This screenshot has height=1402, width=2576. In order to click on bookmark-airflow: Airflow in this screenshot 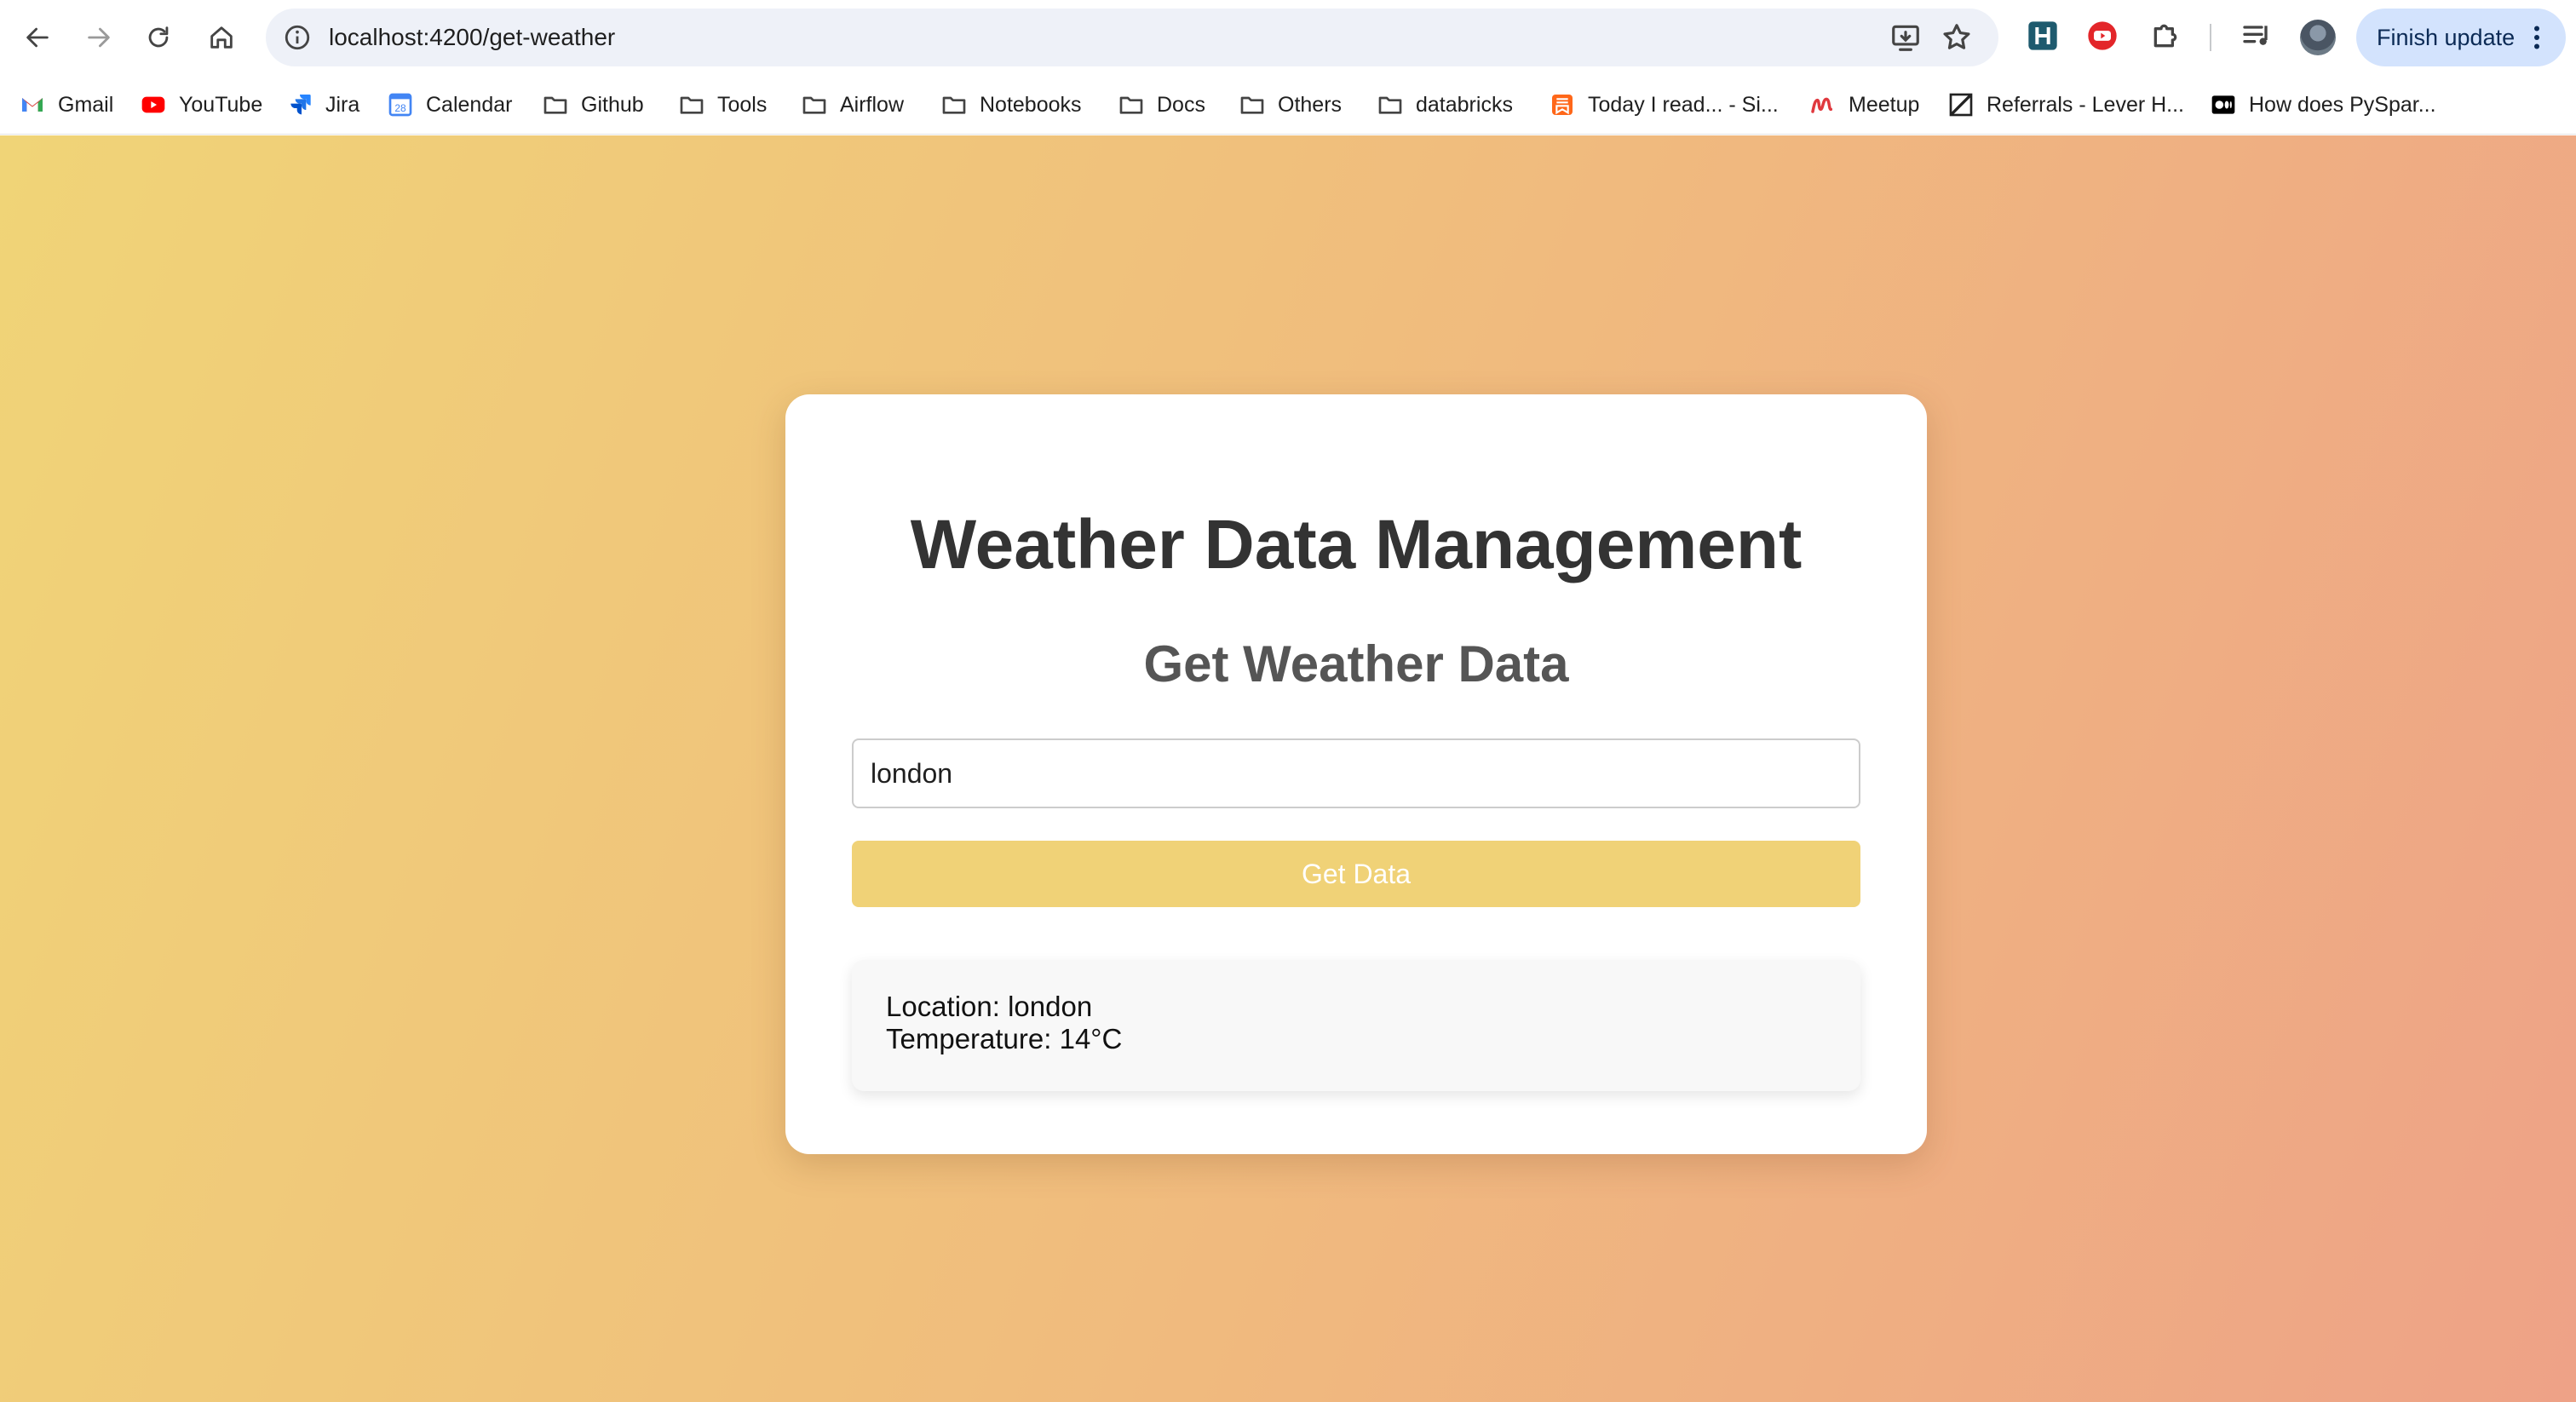, I will do `click(853, 105)`.